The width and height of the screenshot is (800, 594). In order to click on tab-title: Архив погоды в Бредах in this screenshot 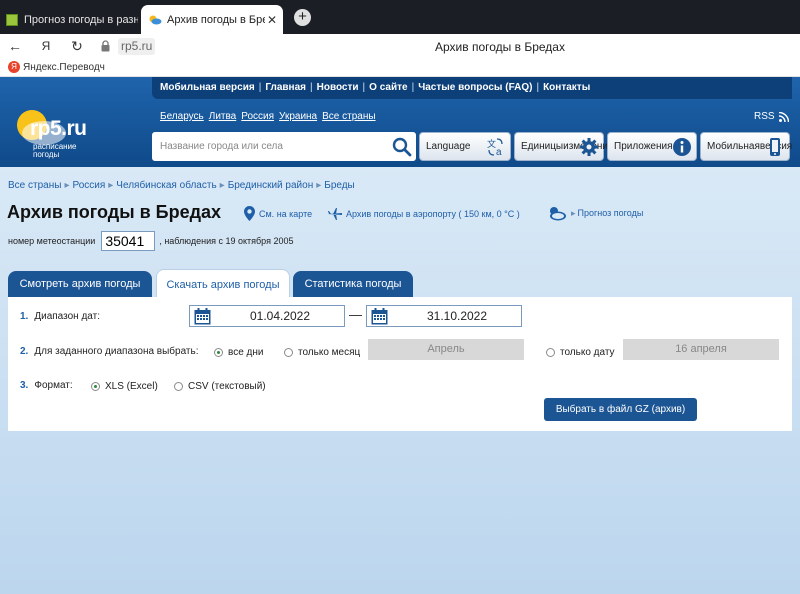, I will do `click(216, 19)`.